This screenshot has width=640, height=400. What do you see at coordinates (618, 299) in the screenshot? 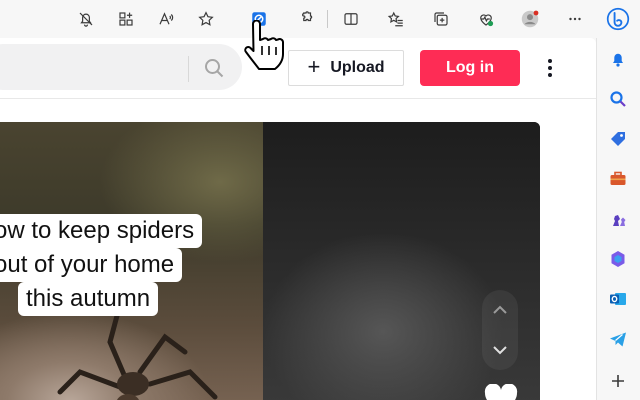
I see `outlook-icon` at bounding box center [618, 299].